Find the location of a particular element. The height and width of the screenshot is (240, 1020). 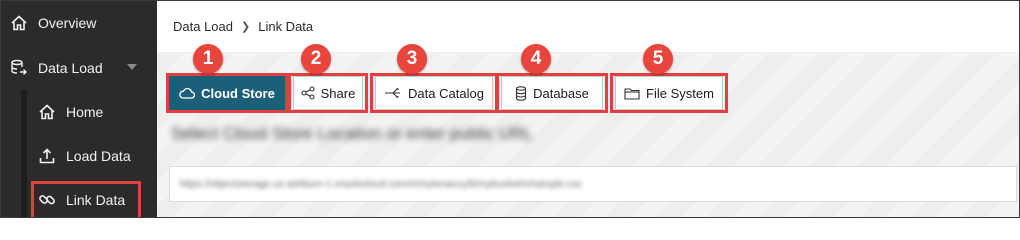

tab-label: File System is located at coordinates (680, 93).